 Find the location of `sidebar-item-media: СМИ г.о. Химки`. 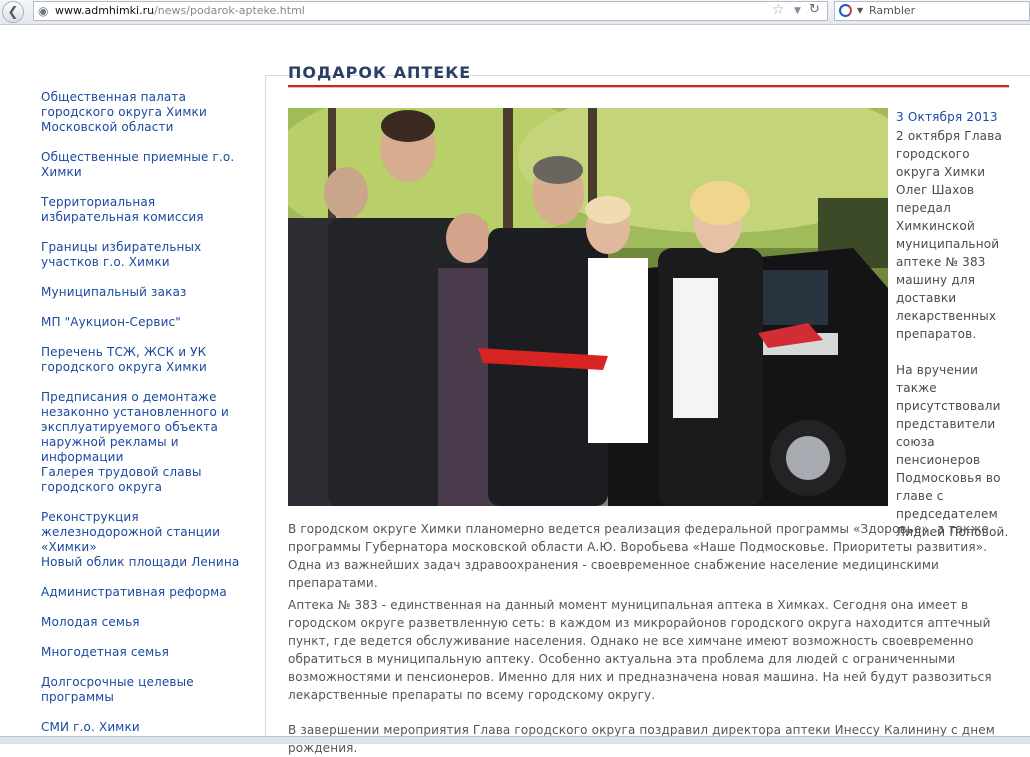

sidebar-item-media: СМИ г.о. Химки is located at coordinates (147, 727).